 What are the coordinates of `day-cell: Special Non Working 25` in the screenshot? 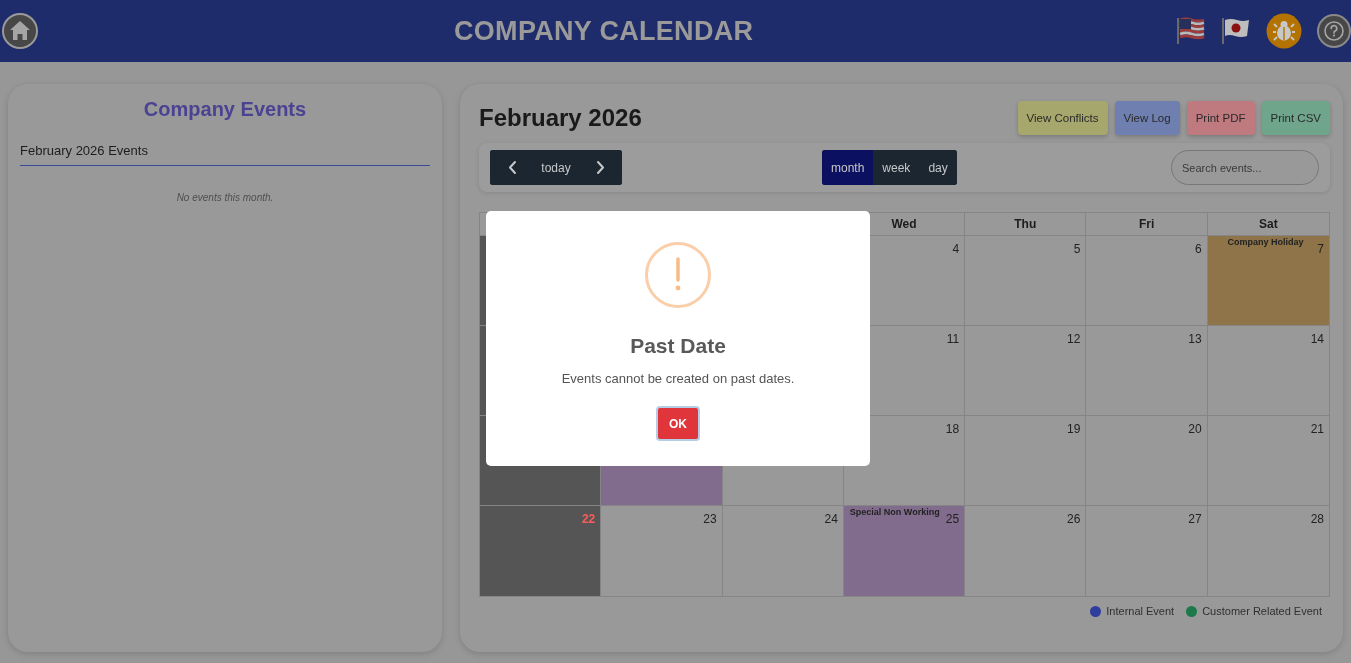 It's located at (904, 551).